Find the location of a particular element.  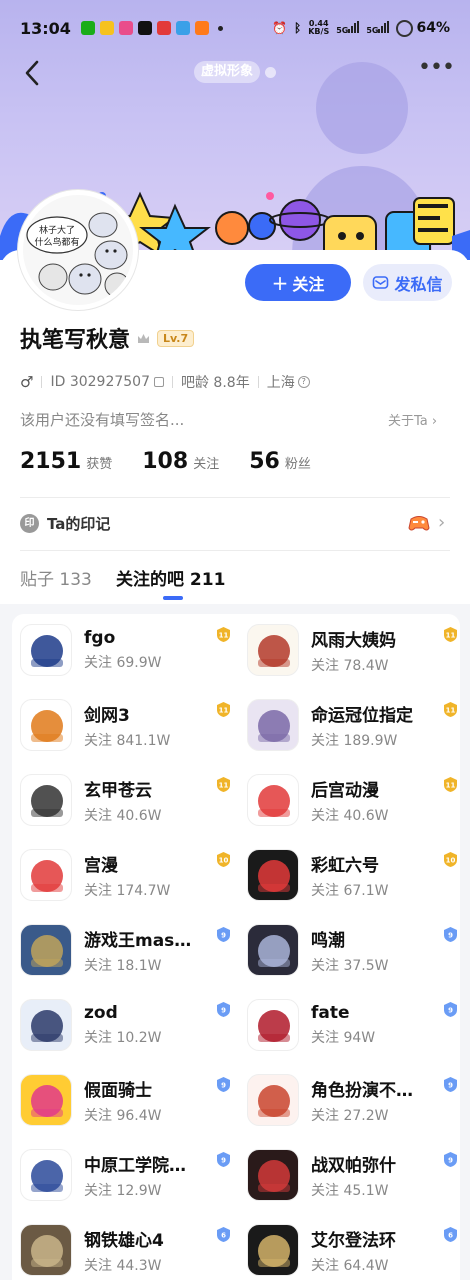

tab-followed-bars: 关注的吧 211 is located at coordinates (170, 577).